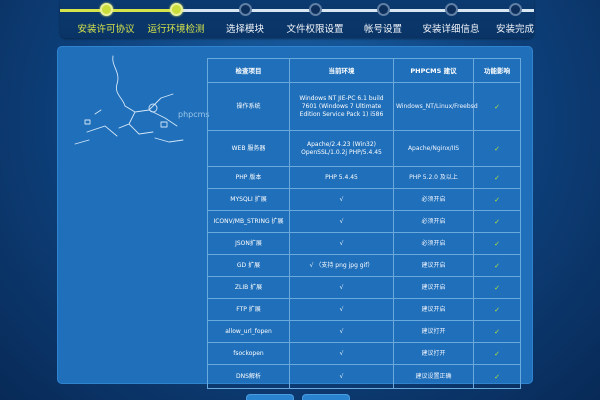 The height and width of the screenshot is (400, 600). Describe the element at coordinates (433, 148) in the screenshot. I see `cell-recommended: Apache/Nginx/IIS` at that location.